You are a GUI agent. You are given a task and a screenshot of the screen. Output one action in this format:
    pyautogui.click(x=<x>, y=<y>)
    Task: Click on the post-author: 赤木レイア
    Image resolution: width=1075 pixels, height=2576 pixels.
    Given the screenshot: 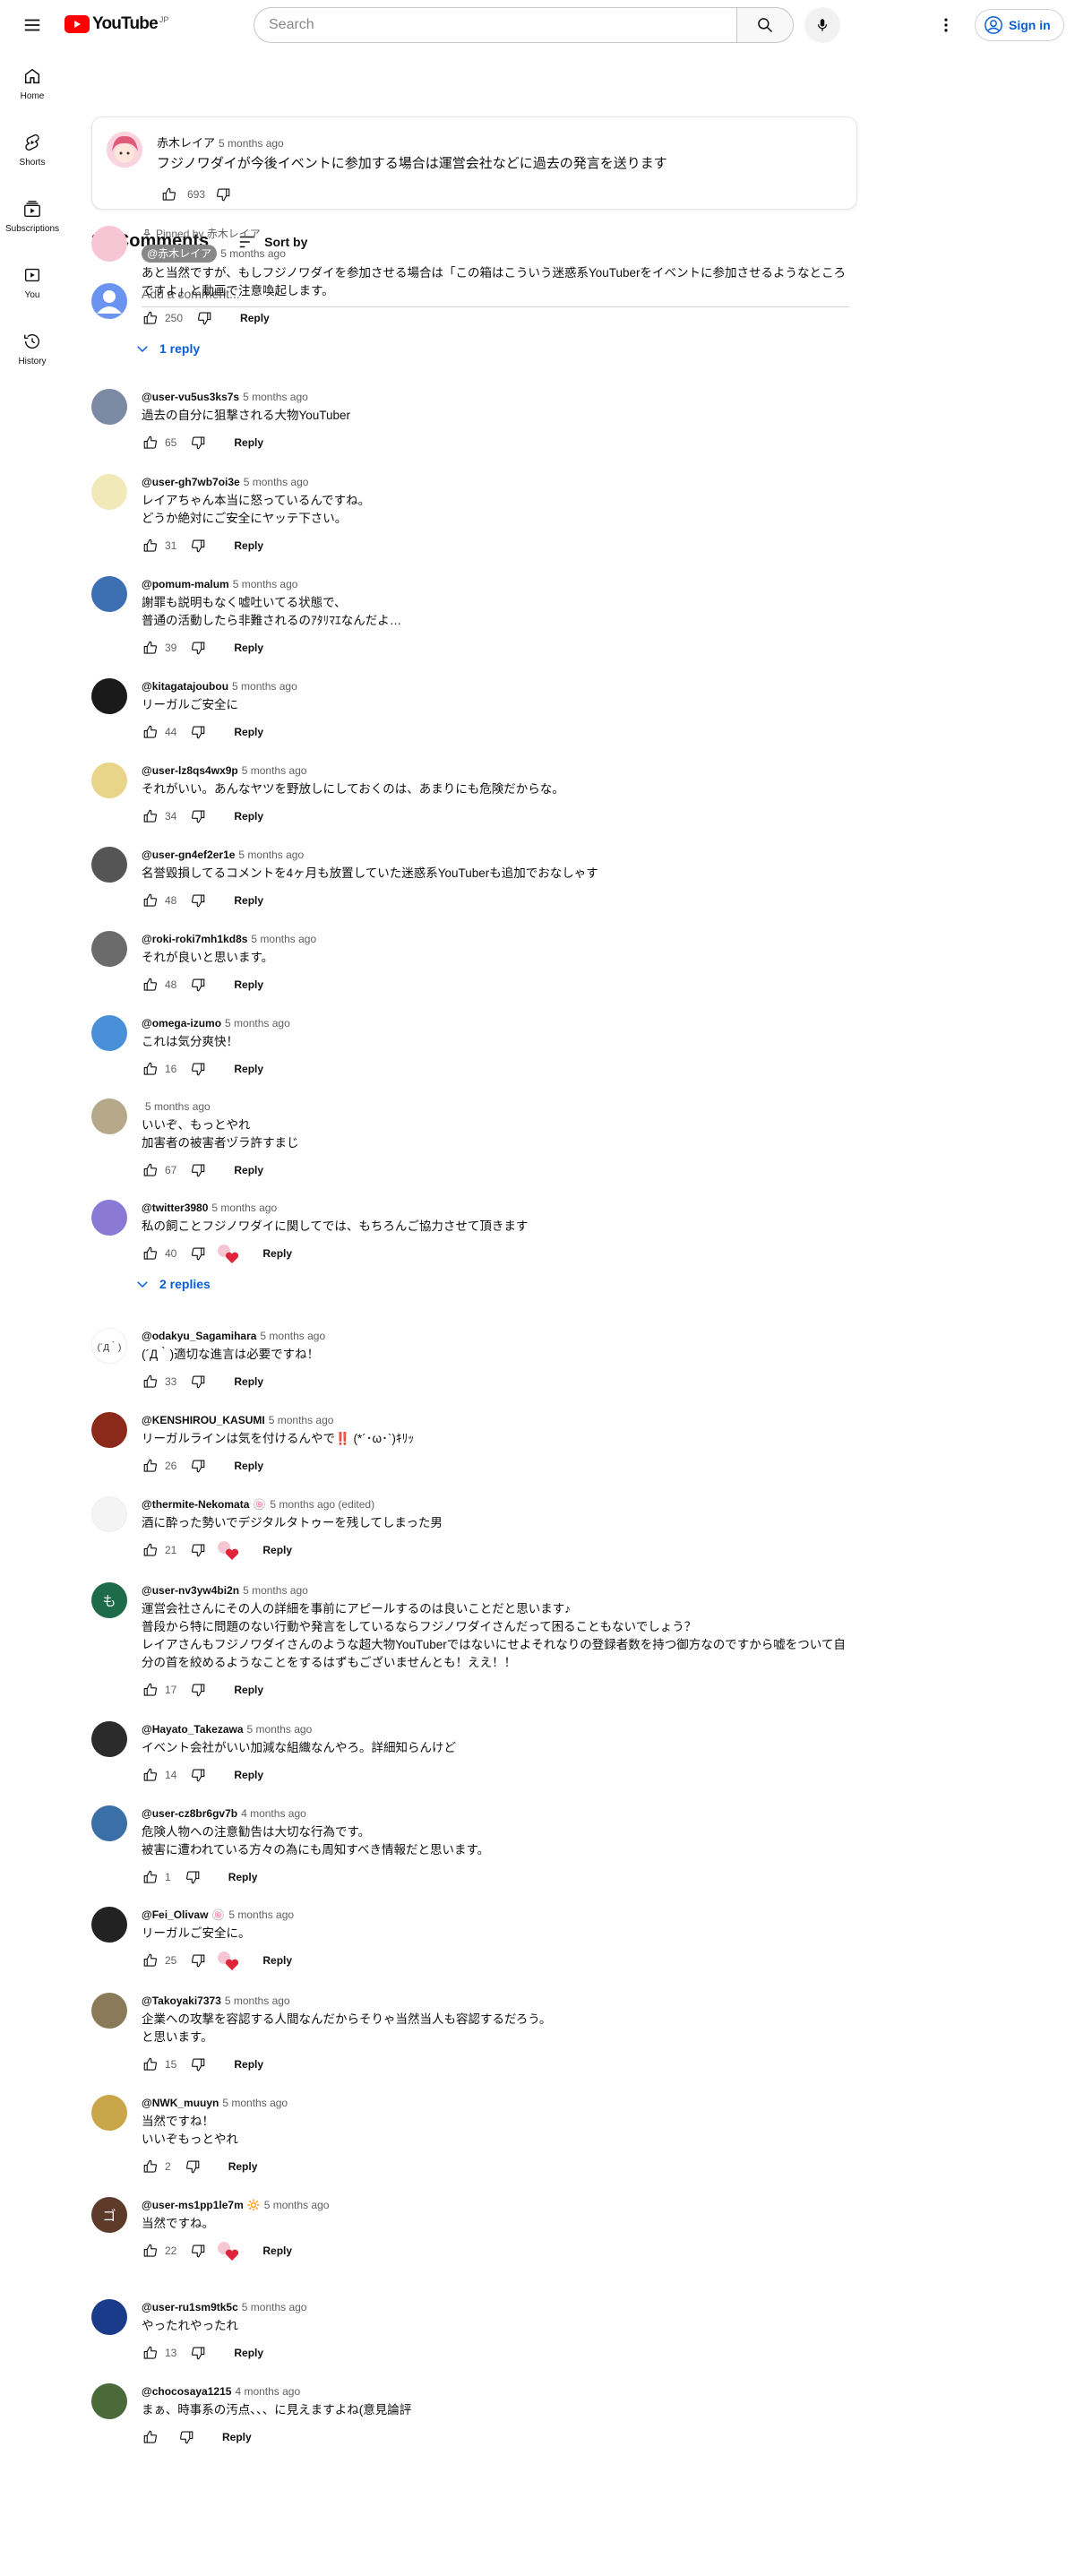 What is the action you would take?
    pyautogui.click(x=186, y=143)
    